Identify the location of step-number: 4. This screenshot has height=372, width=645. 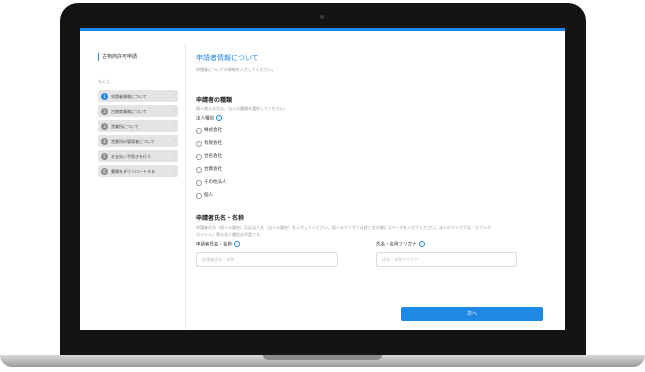
(104, 141).